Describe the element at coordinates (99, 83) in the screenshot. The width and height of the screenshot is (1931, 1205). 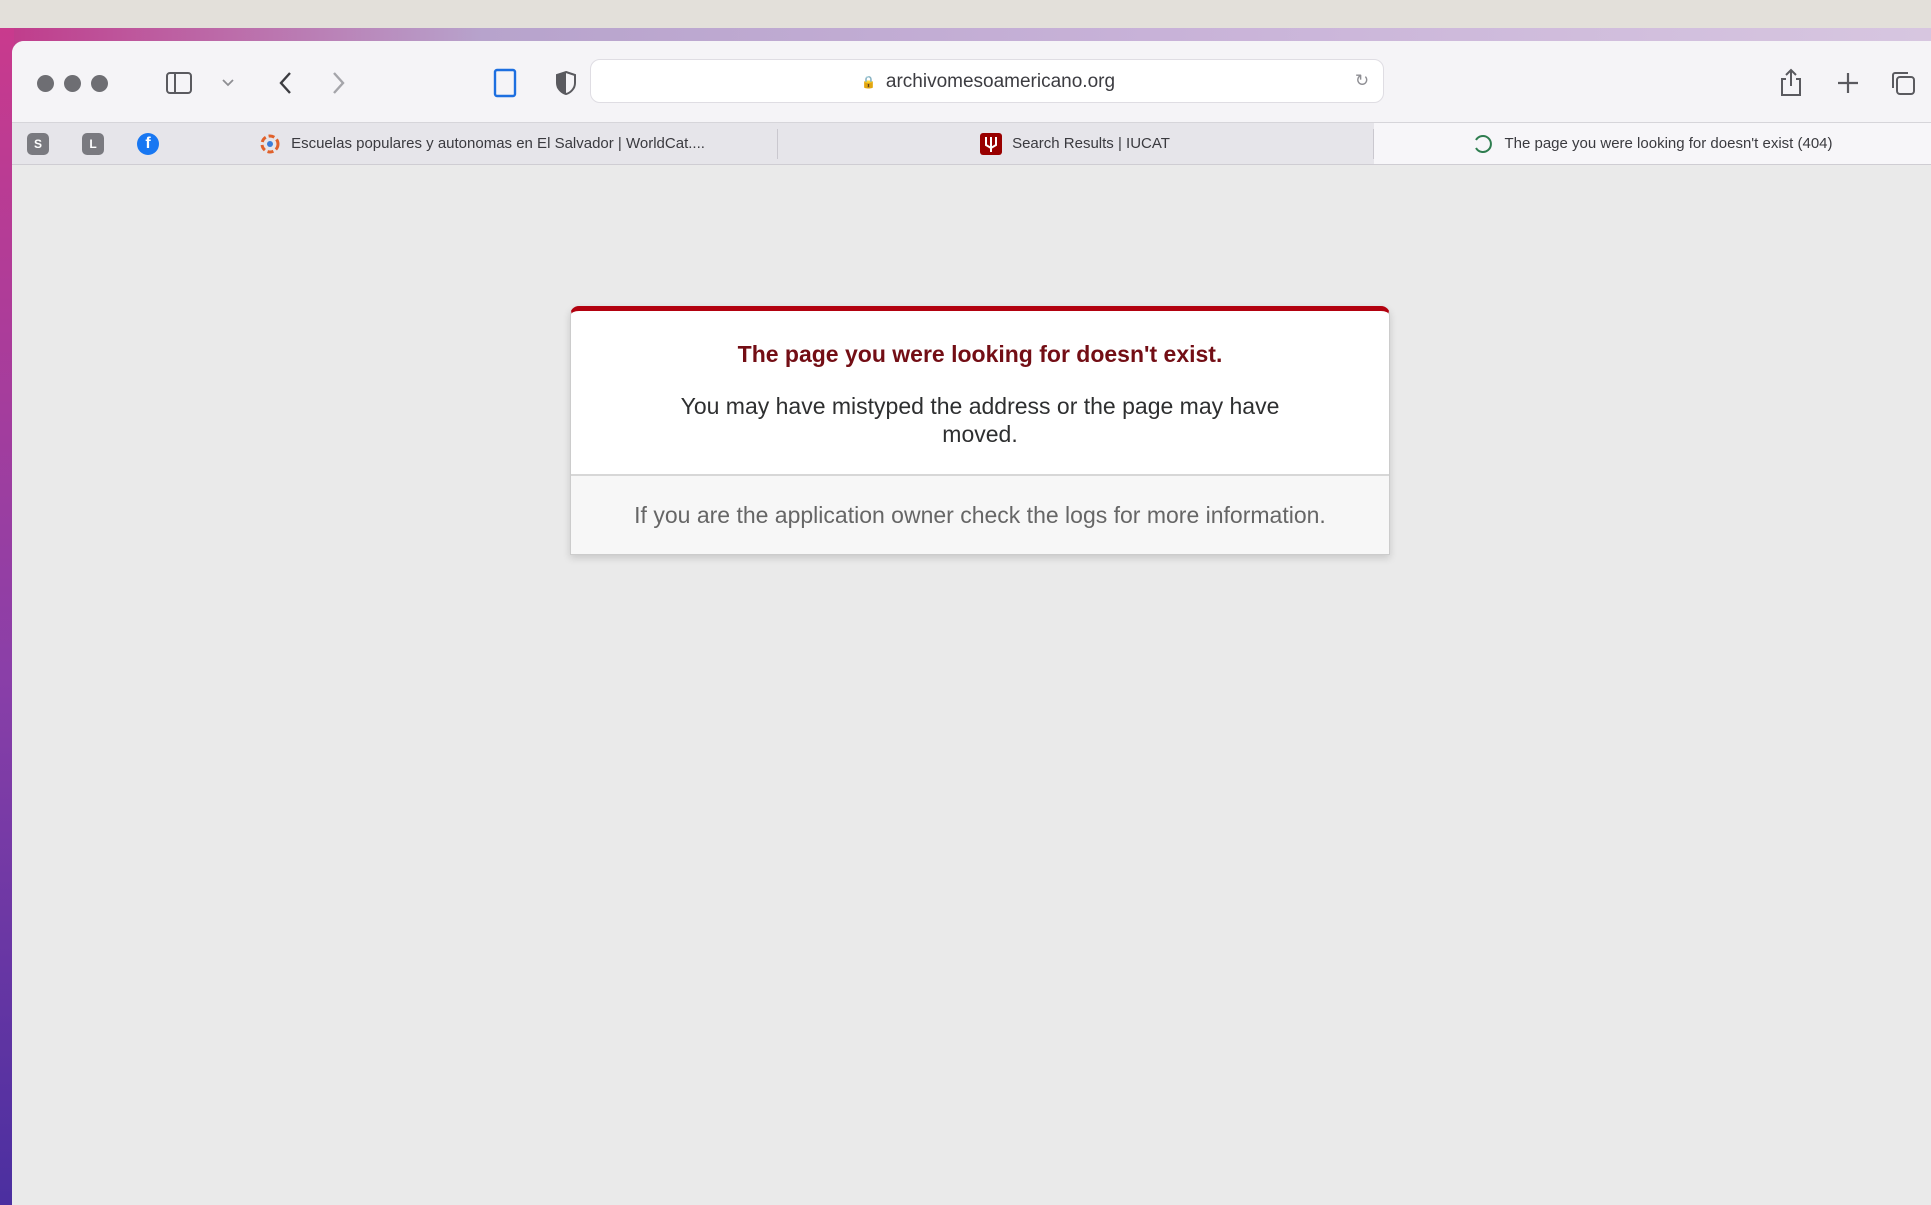
I see `zoom-window-button` at that location.